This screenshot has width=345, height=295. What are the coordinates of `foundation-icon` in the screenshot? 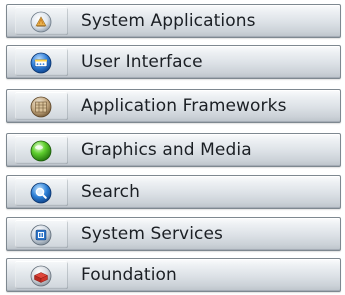 It's located at (41, 276).